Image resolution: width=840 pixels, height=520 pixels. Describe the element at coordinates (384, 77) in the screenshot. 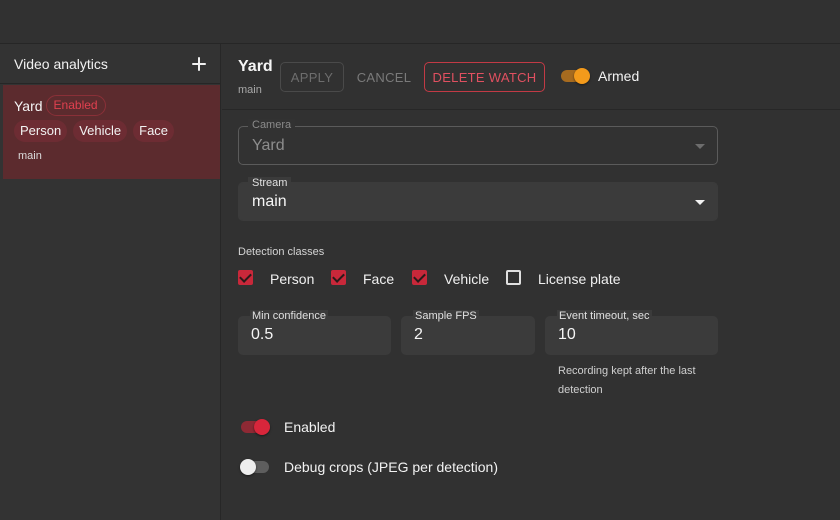

I see `cancel-button: CANCEL` at that location.